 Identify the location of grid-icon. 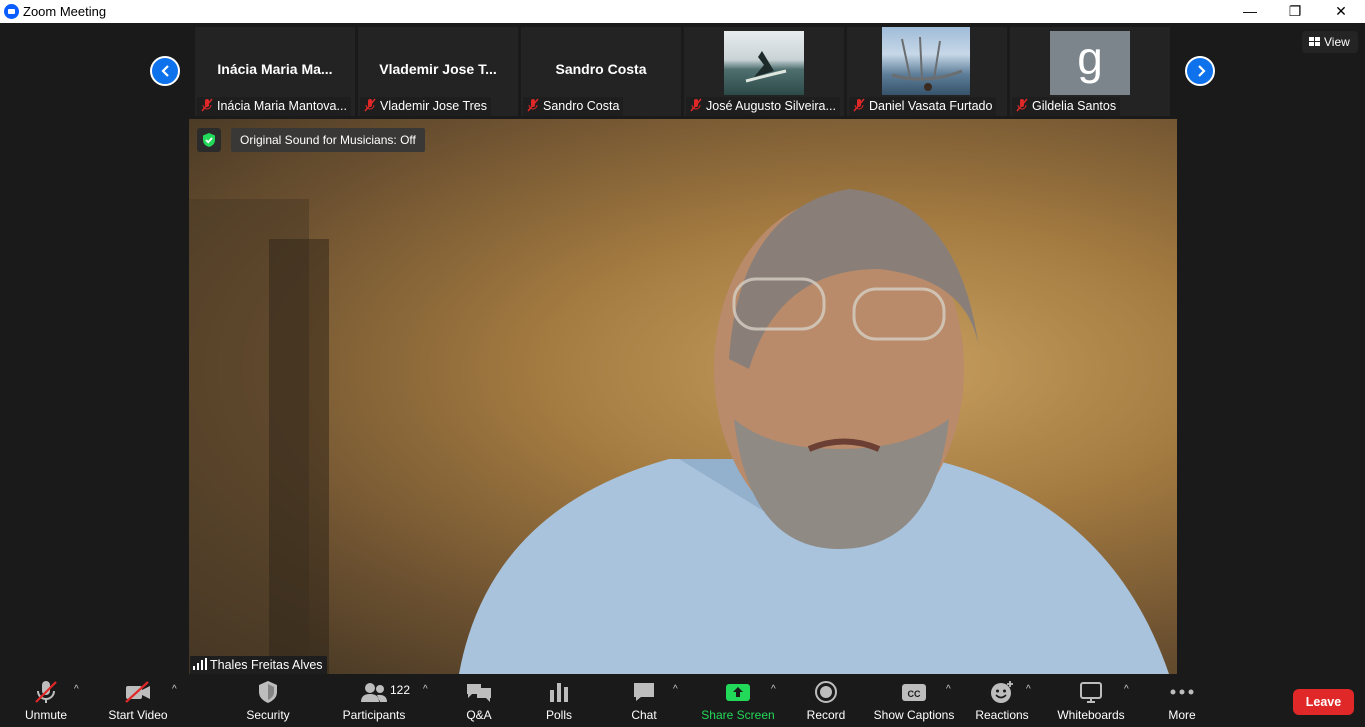
(1314, 41).